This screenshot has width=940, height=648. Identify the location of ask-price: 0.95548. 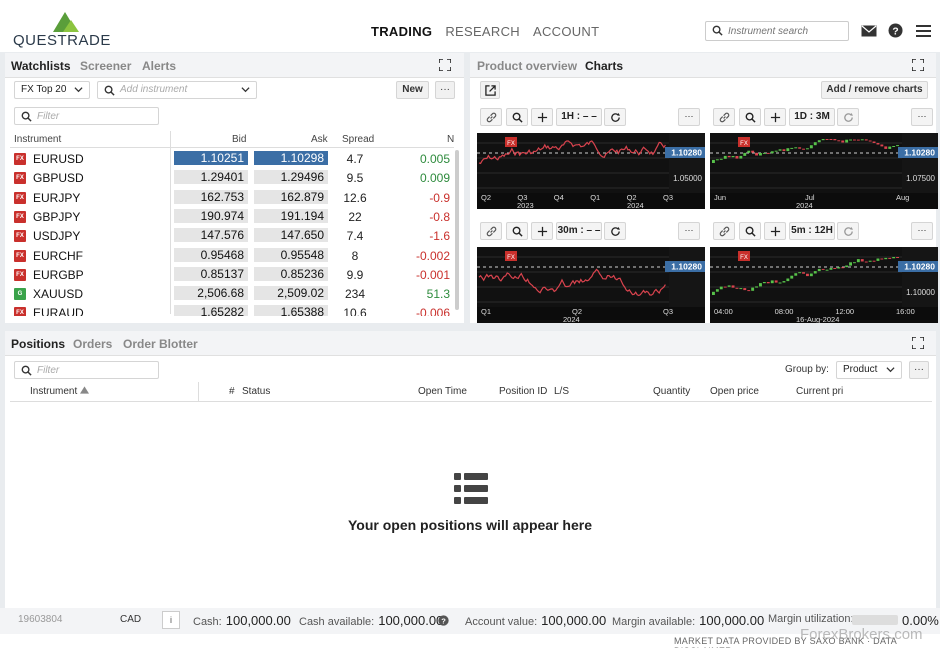
(291, 254).